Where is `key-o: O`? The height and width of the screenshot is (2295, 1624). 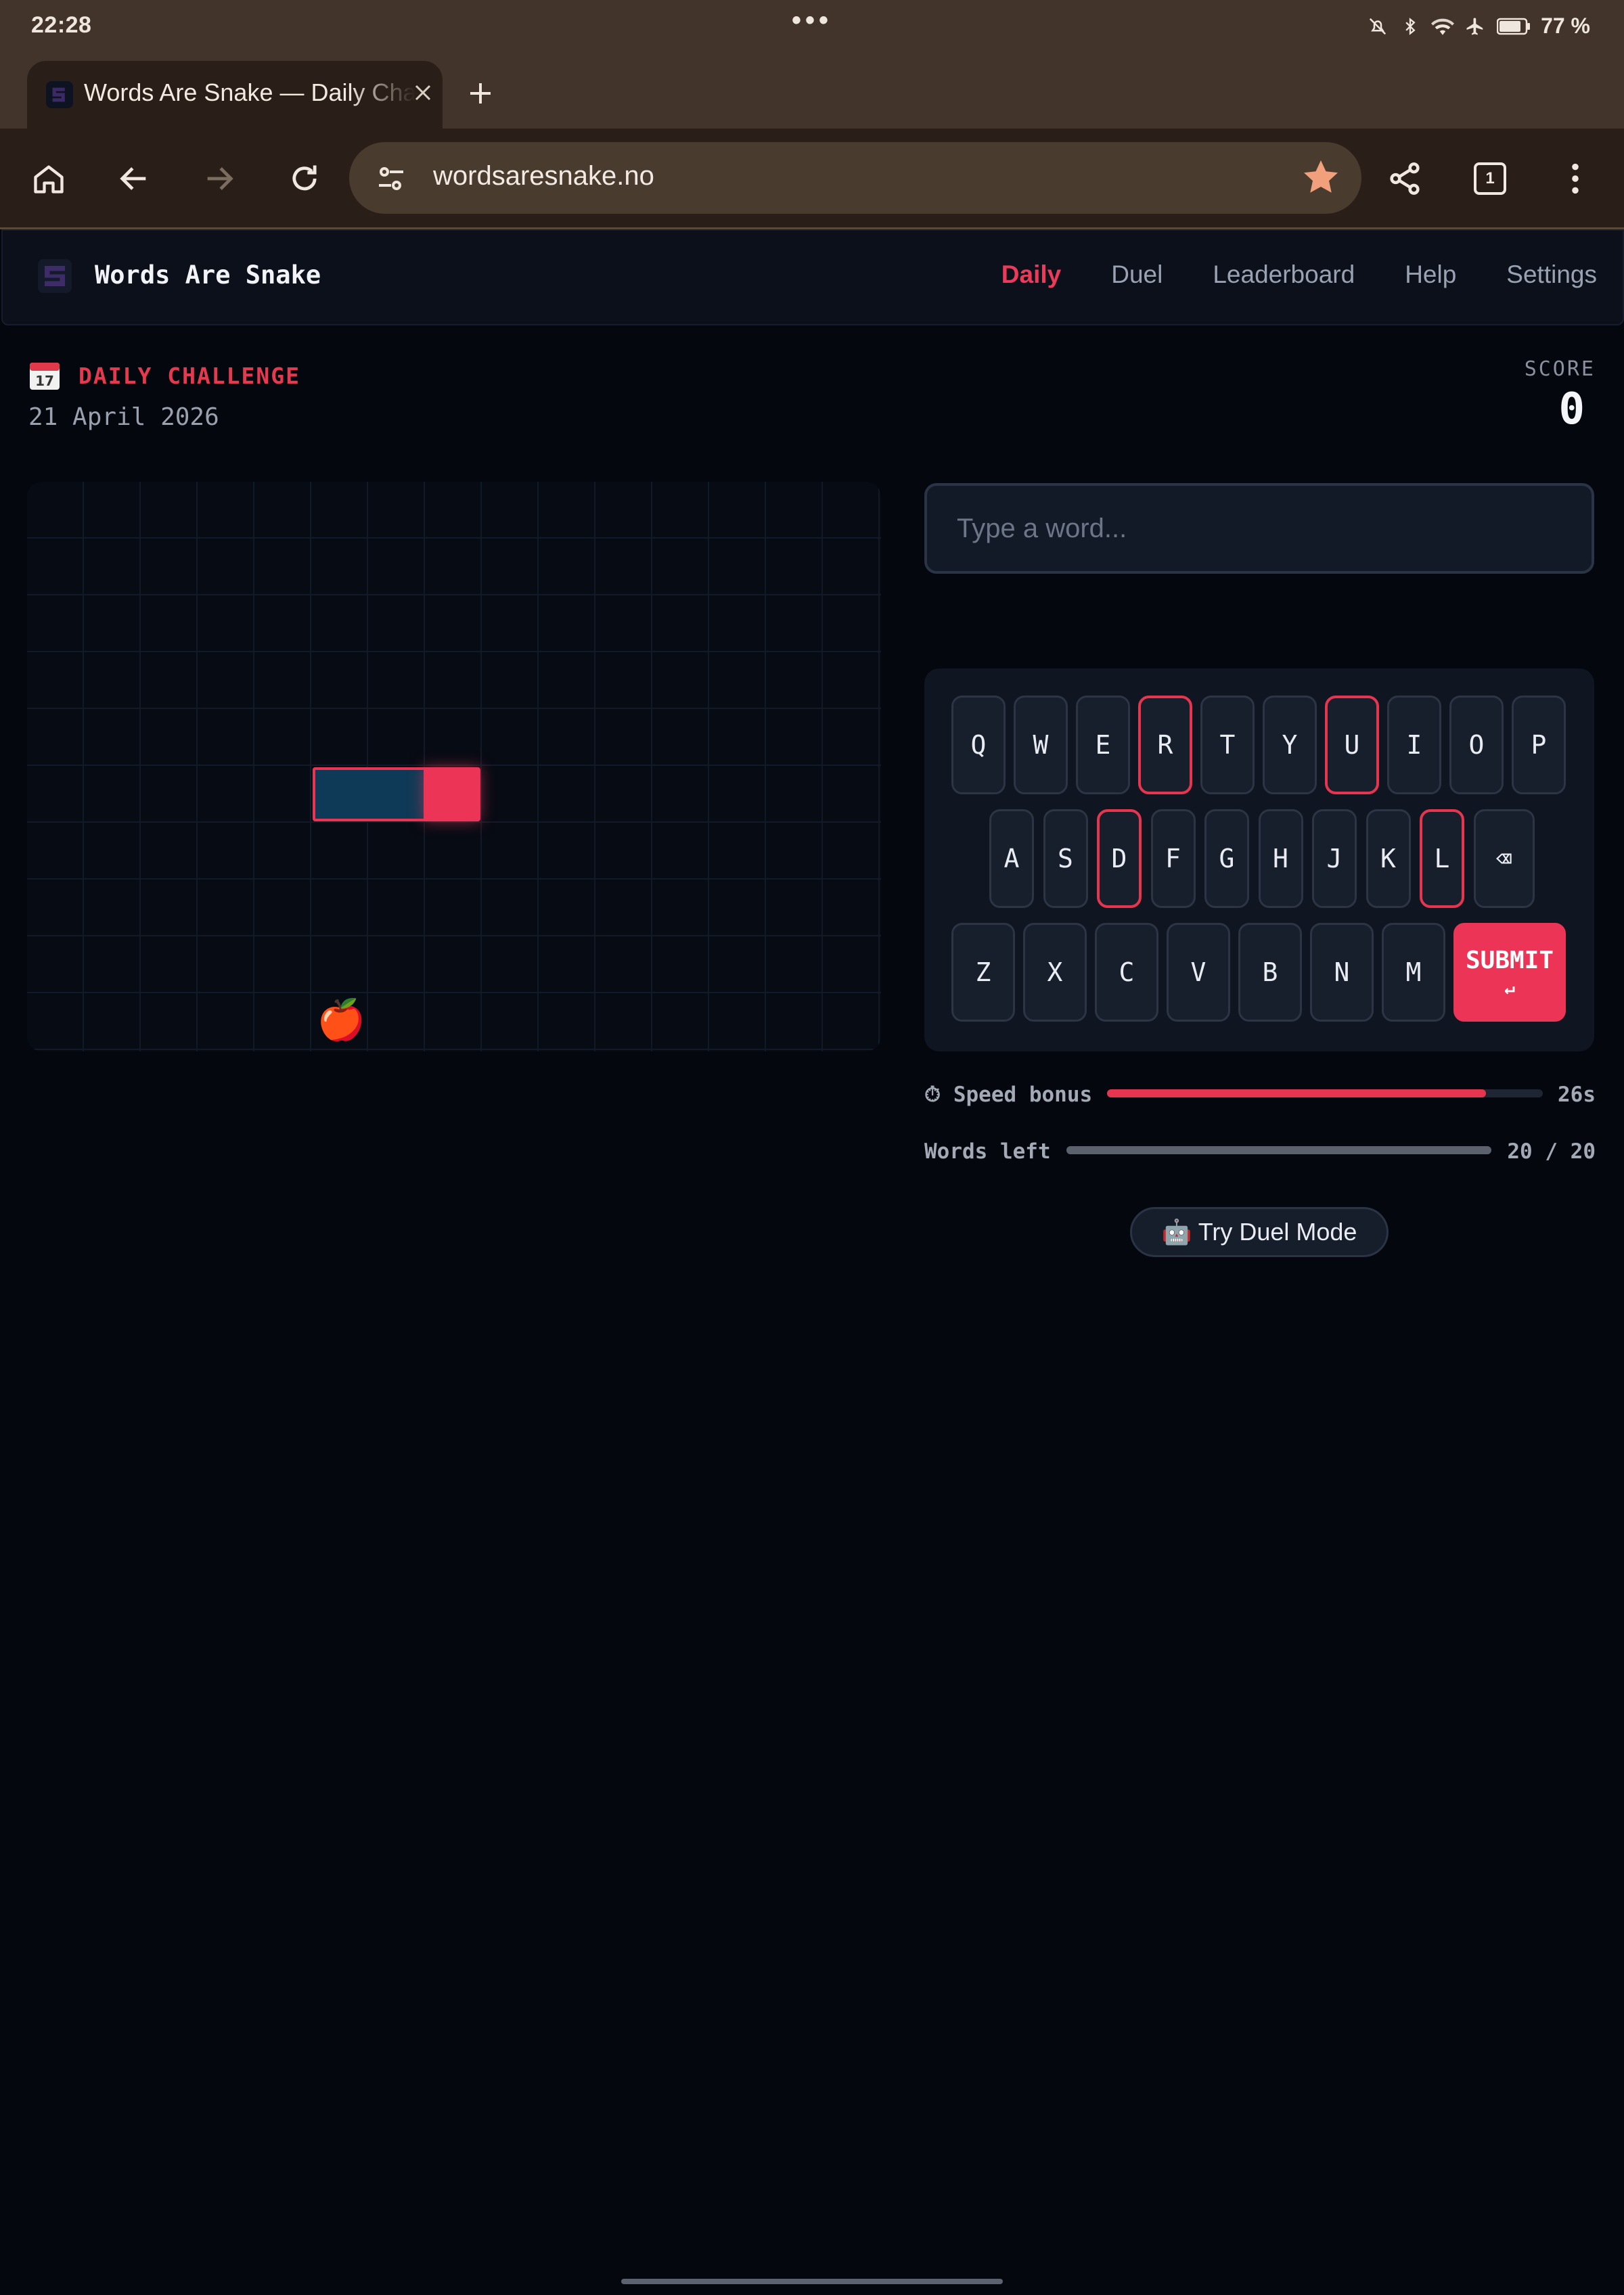
key-o: O is located at coordinates (1476, 745).